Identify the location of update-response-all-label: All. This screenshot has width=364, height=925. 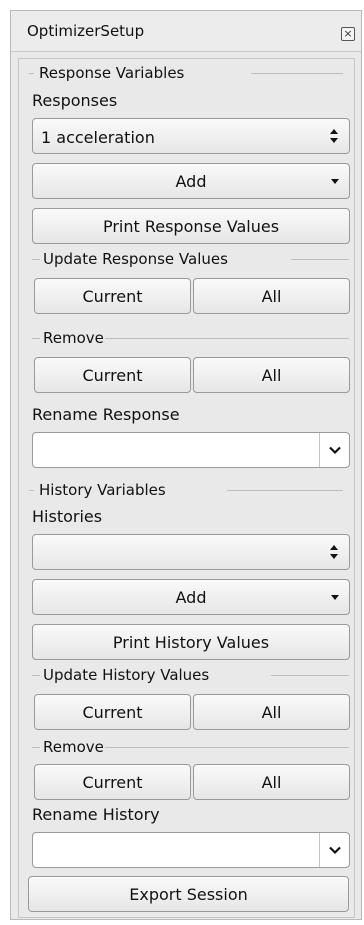
(271, 296).